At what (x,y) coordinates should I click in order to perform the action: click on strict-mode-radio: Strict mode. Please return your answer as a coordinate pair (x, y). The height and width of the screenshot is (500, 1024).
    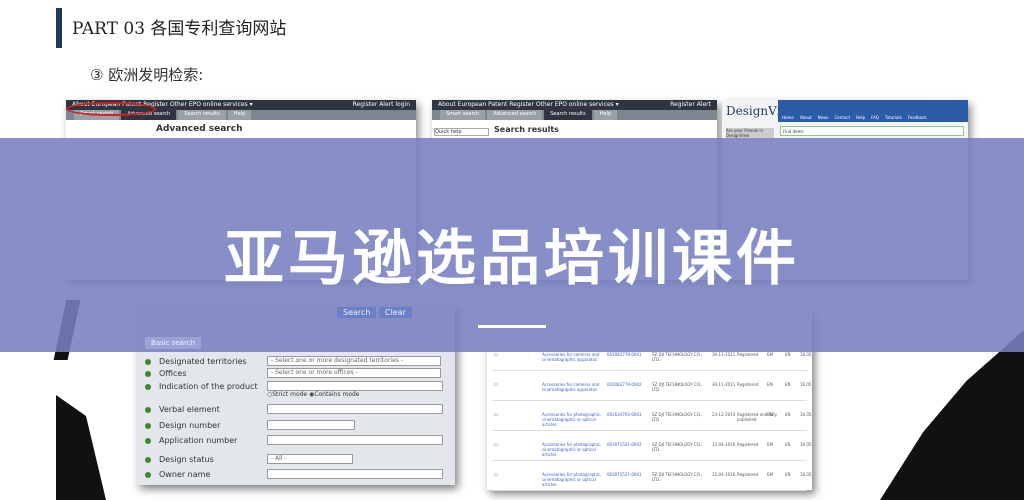
    Looking at the image, I should click on (290, 394).